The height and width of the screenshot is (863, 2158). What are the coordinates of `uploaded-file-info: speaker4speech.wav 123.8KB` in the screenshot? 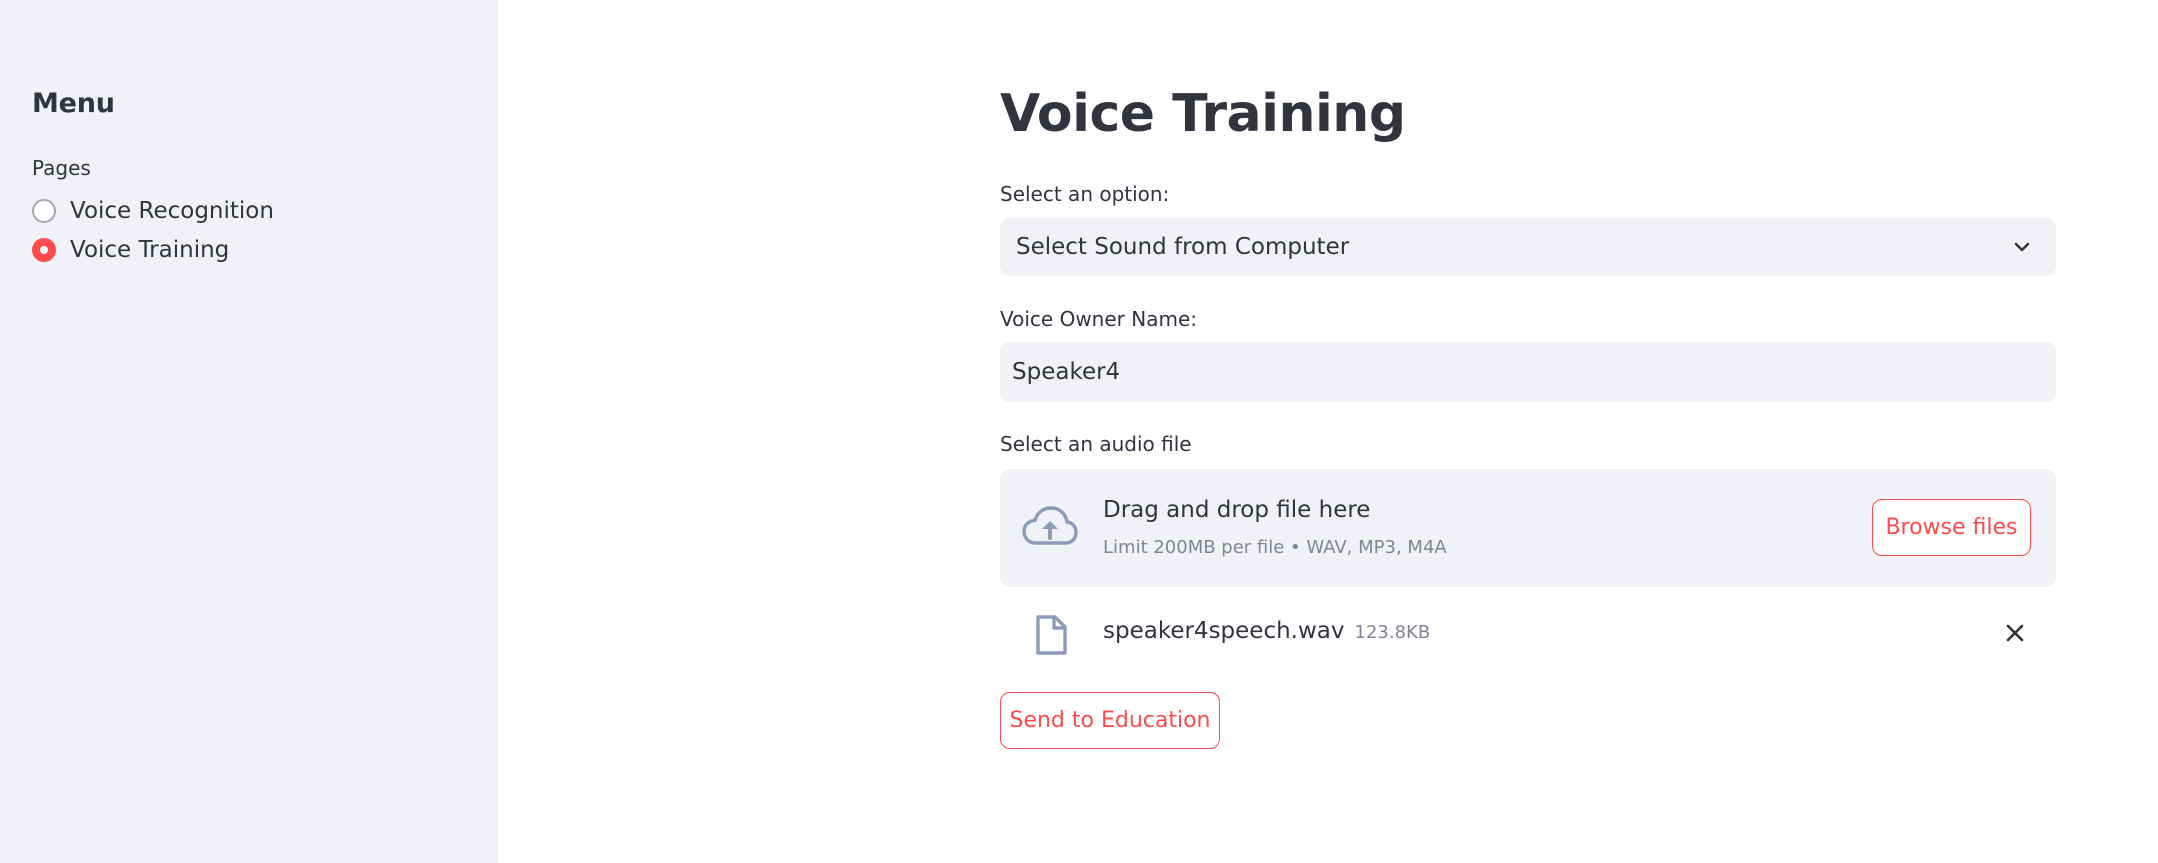 It's located at (1266, 631).